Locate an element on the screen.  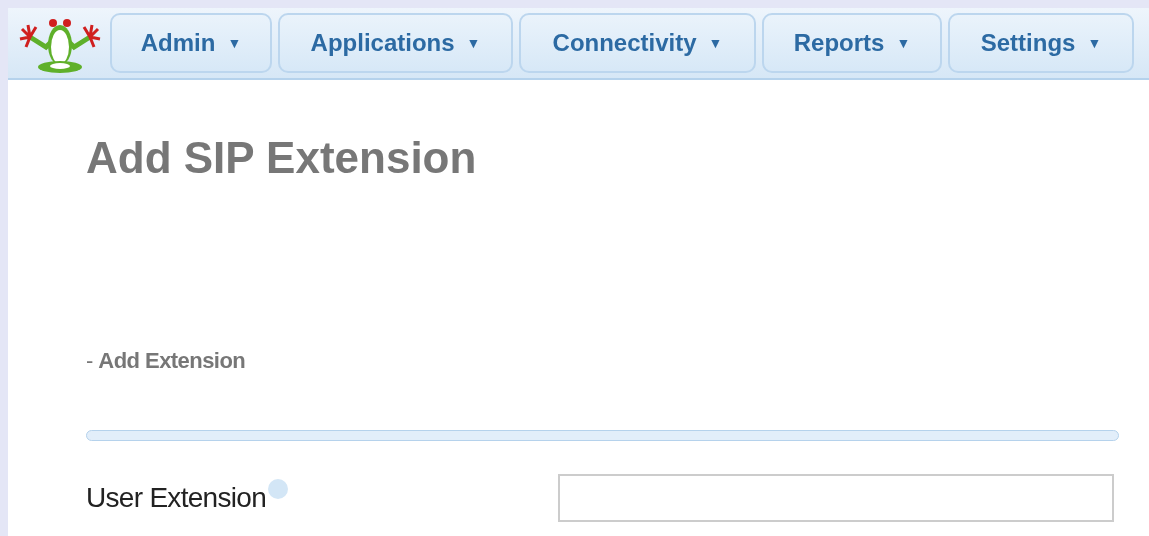
input-field is located at coordinates (836, 498).